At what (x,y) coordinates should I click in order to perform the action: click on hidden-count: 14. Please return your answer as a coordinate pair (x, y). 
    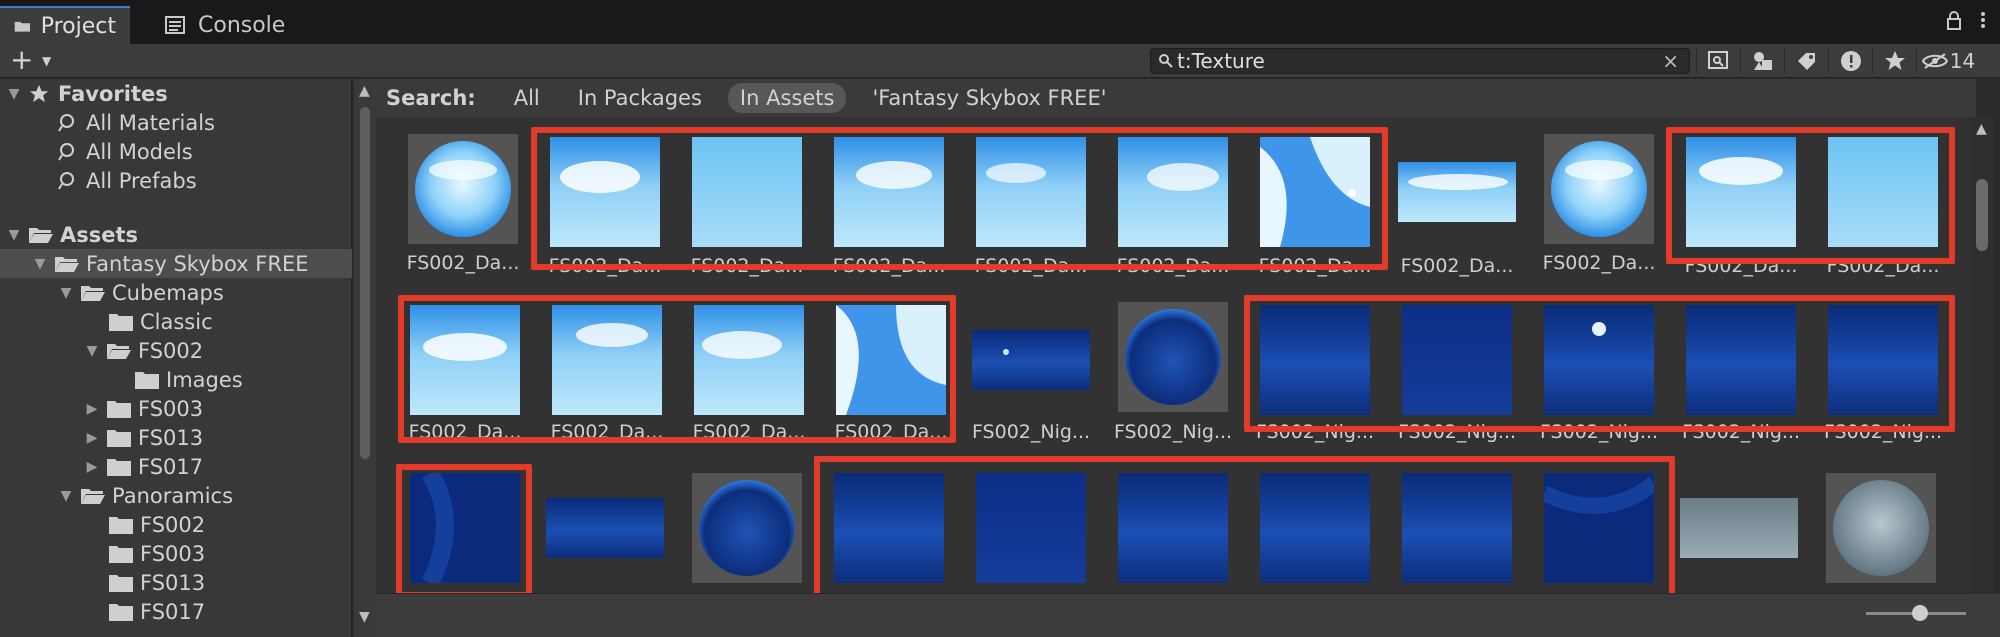
    Looking at the image, I should click on (1962, 61).